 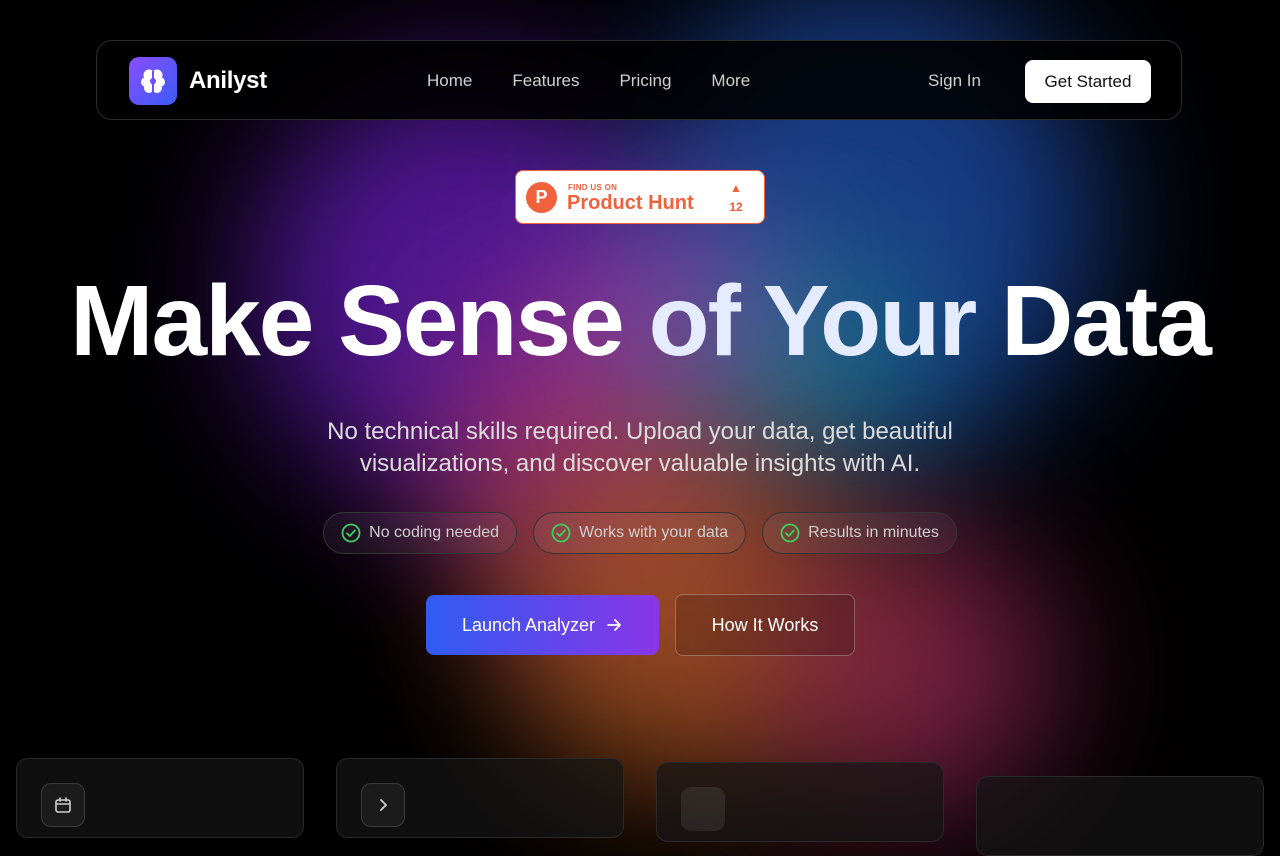 I want to click on feature-pill: Works with your data, so click(x=640, y=533).